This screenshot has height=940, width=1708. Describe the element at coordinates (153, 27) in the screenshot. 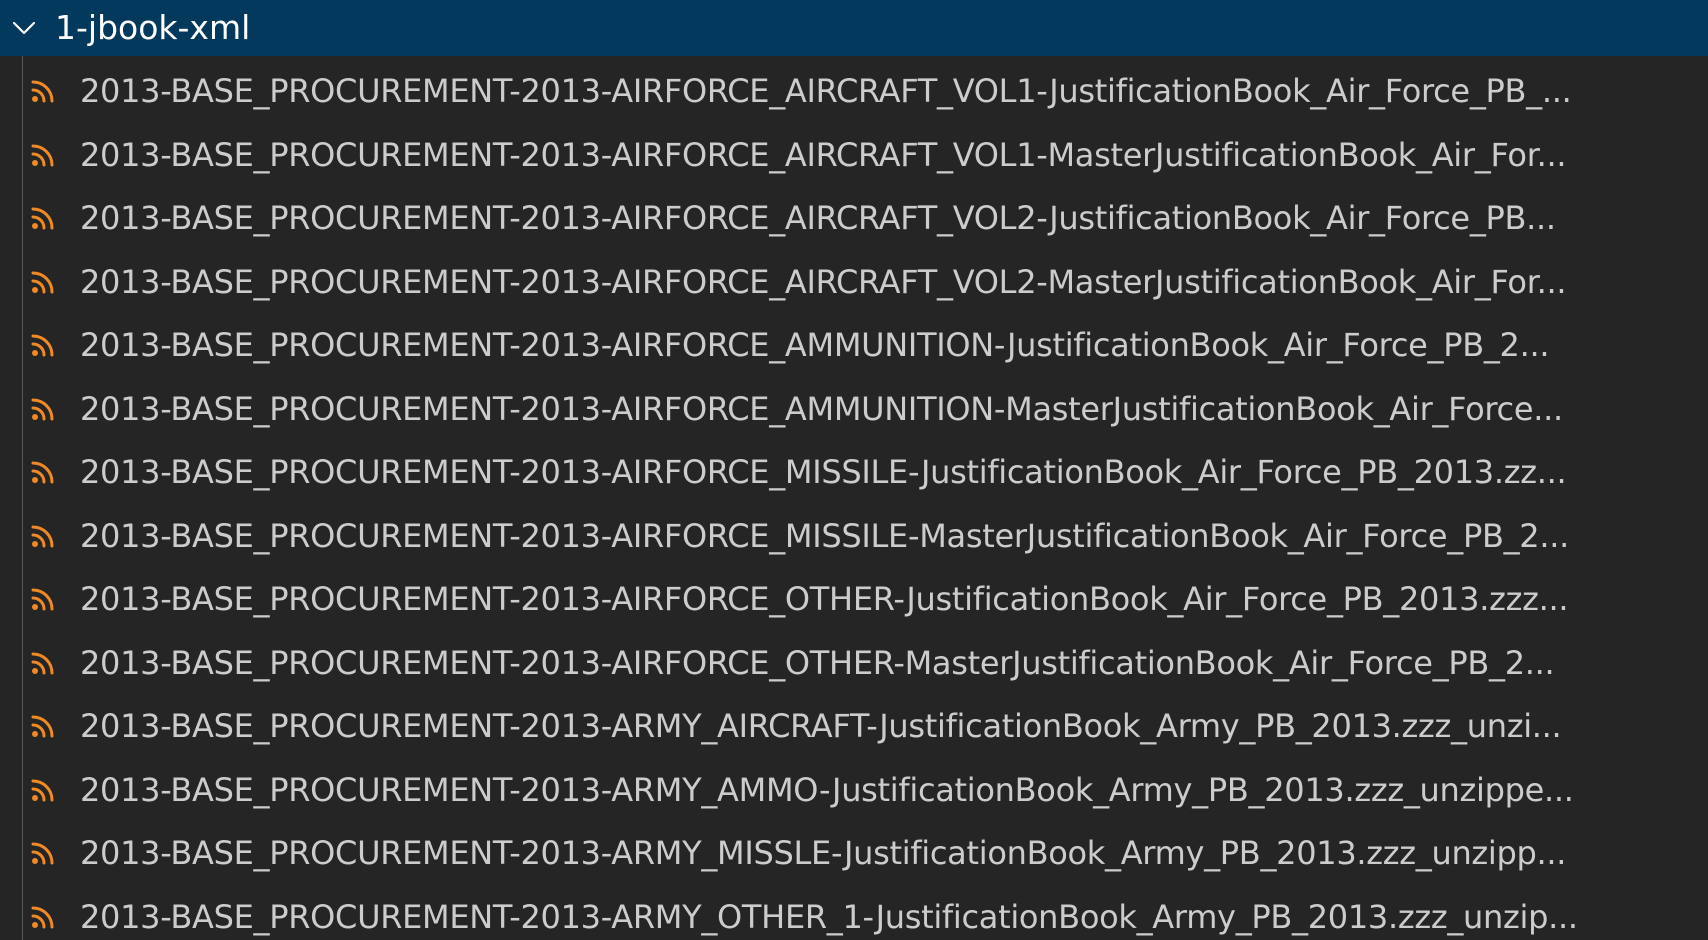

I see `folder-name: 1-jbook-xml` at that location.